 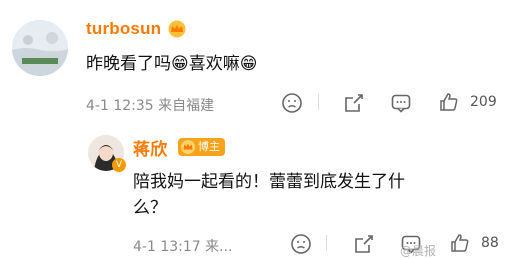 I want to click on comment-icon, so click(x=401, y=103).